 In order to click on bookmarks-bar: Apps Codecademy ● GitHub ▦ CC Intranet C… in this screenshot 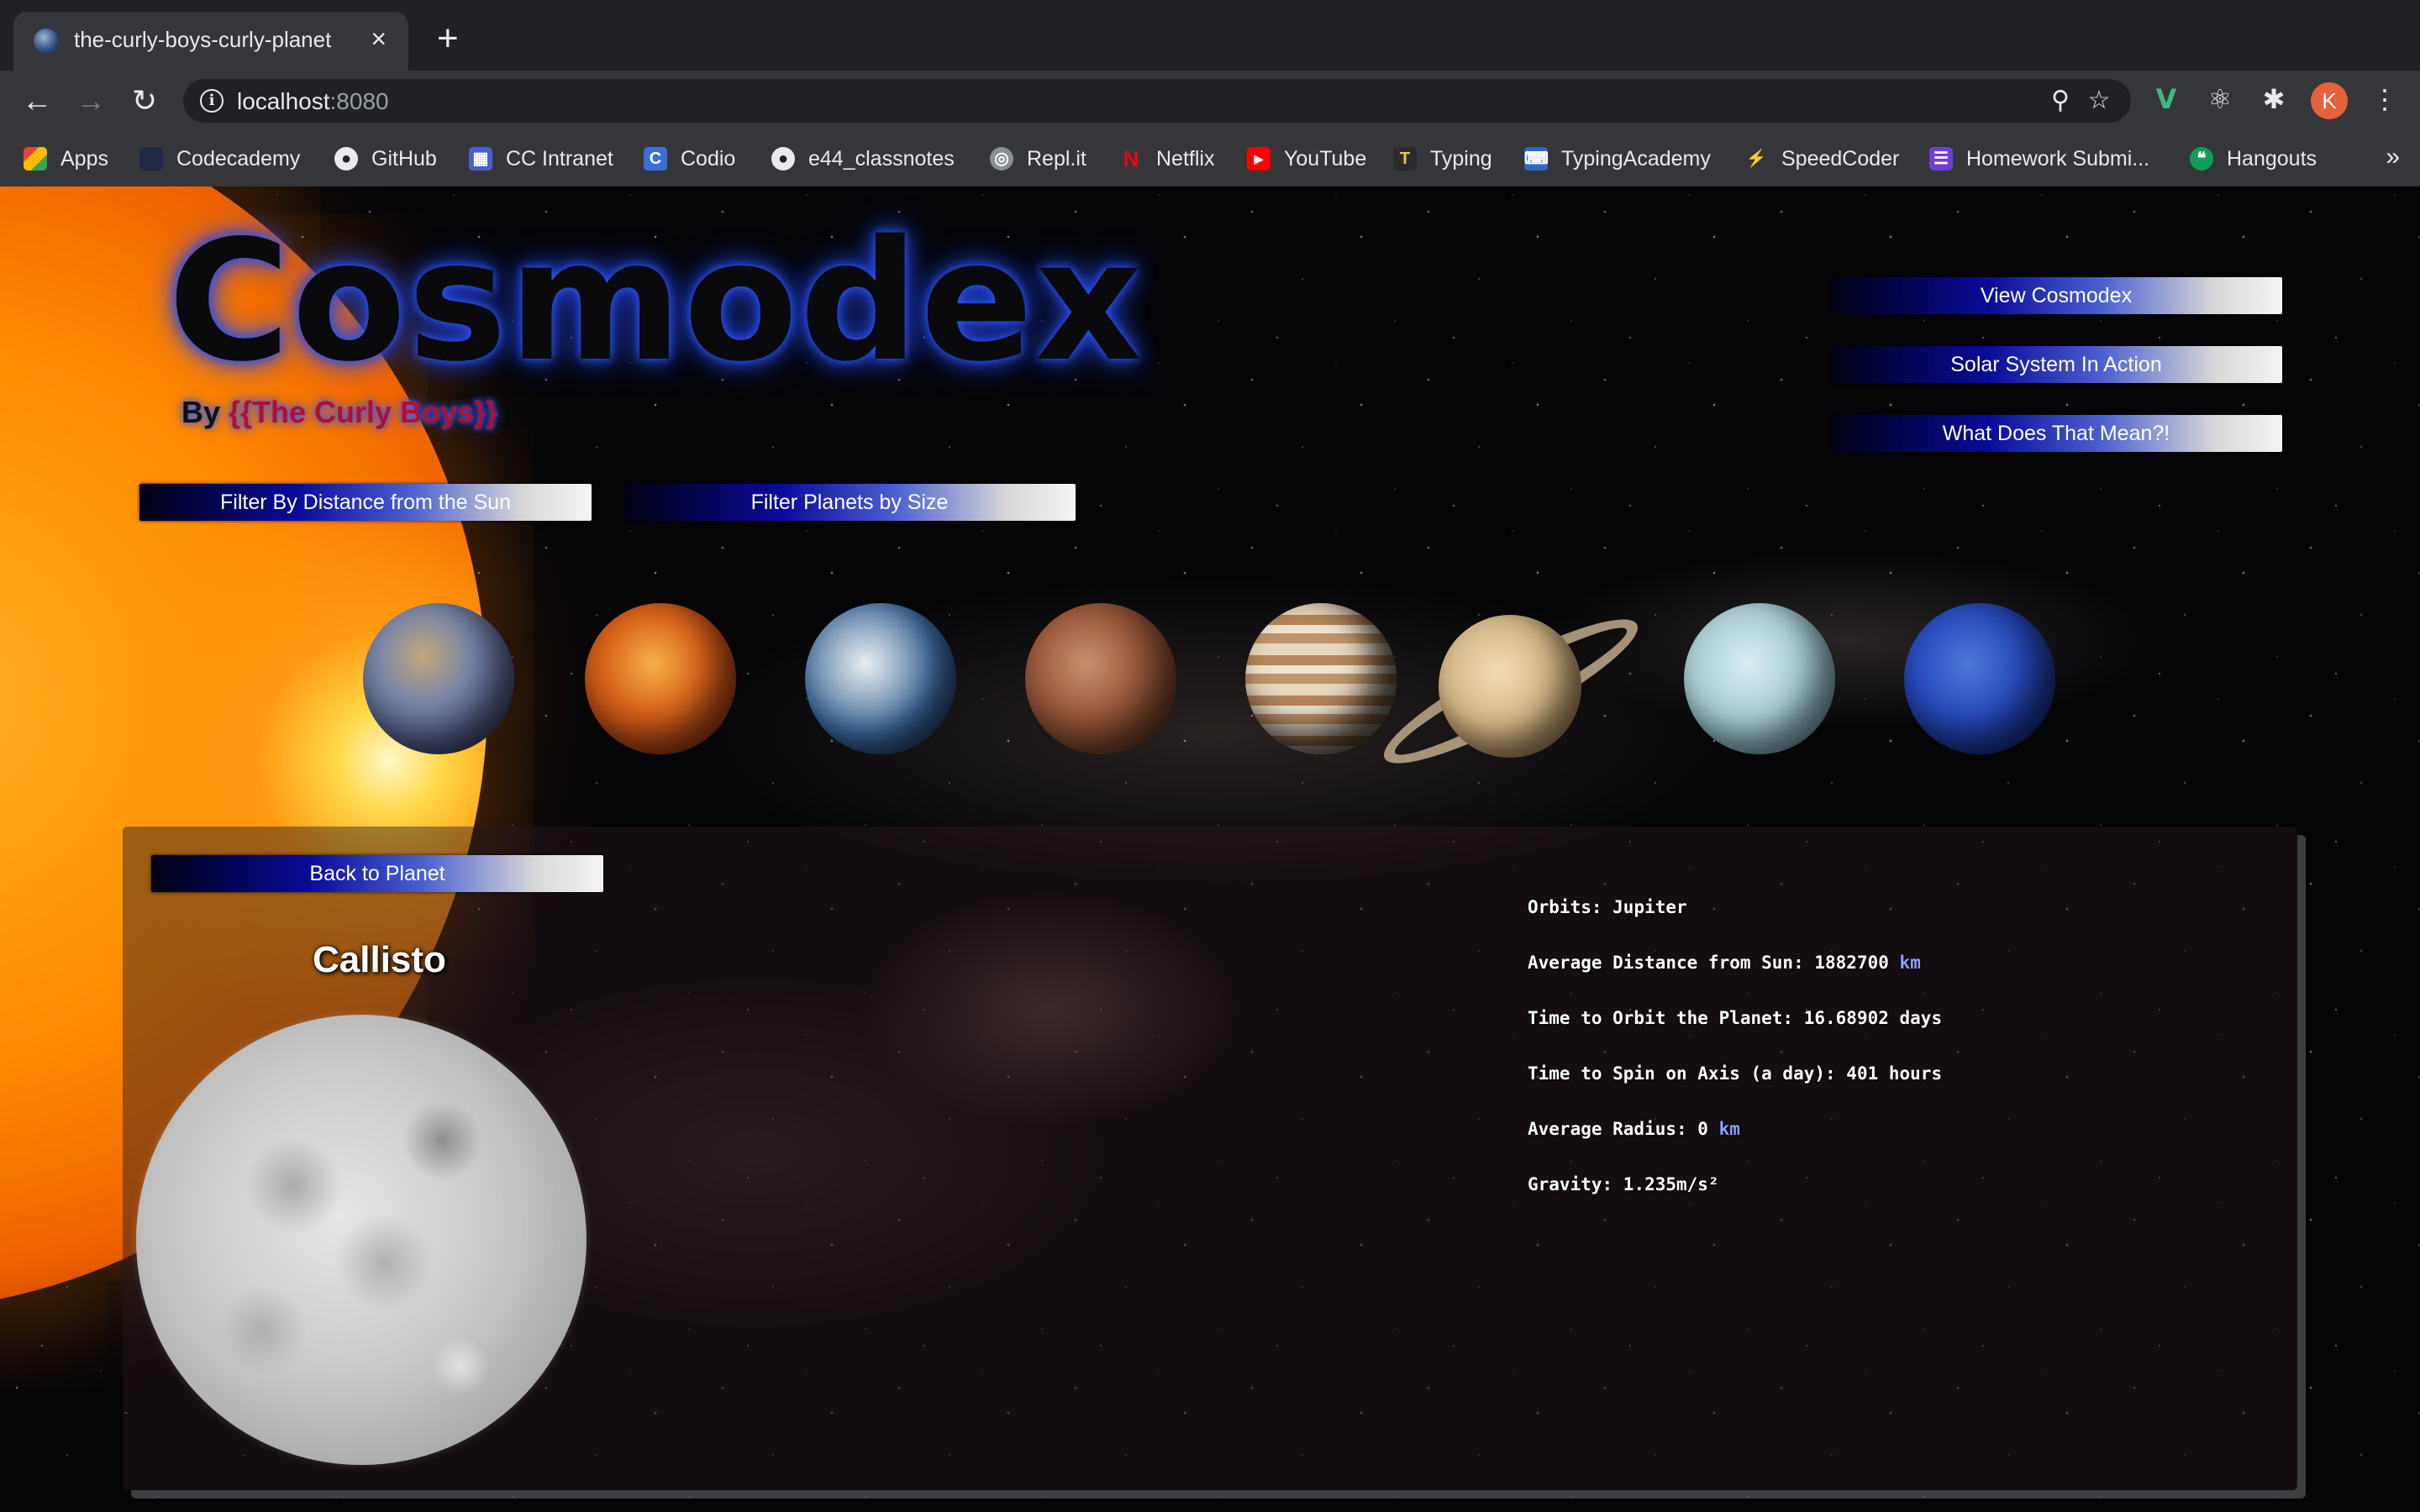, I will do `click(1210, 159)`.